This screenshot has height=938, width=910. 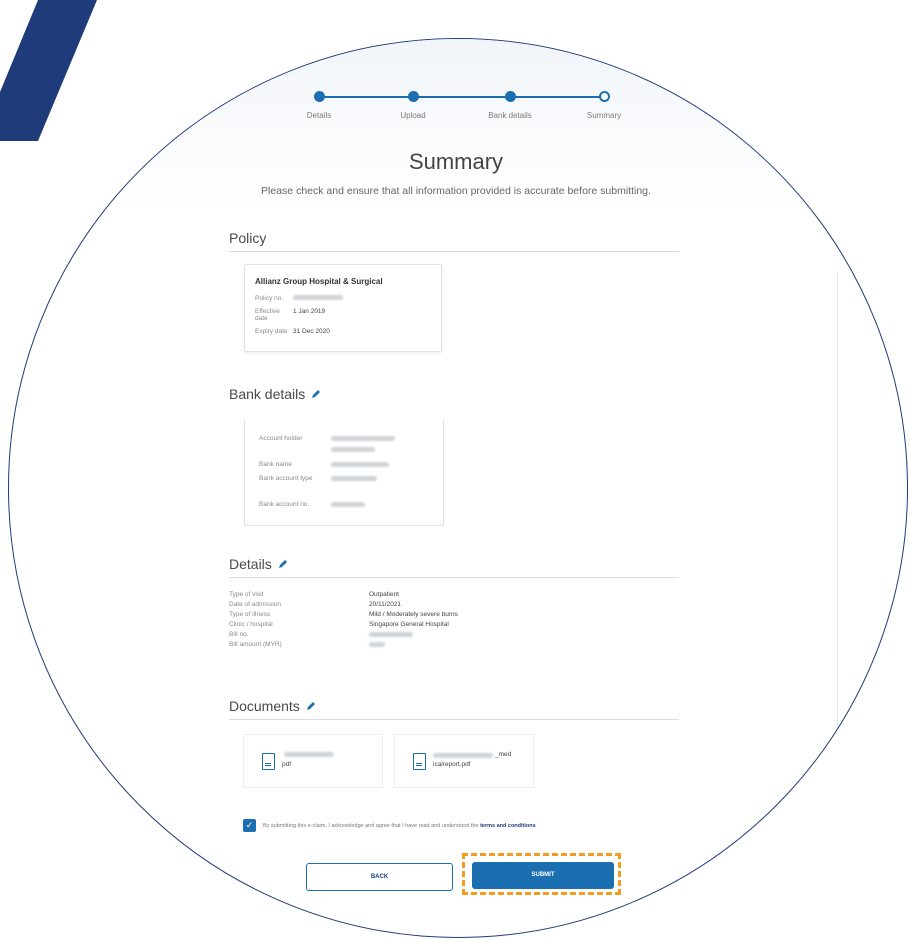 I want to click on step-summary: Summary, so click(x=604, y=105).